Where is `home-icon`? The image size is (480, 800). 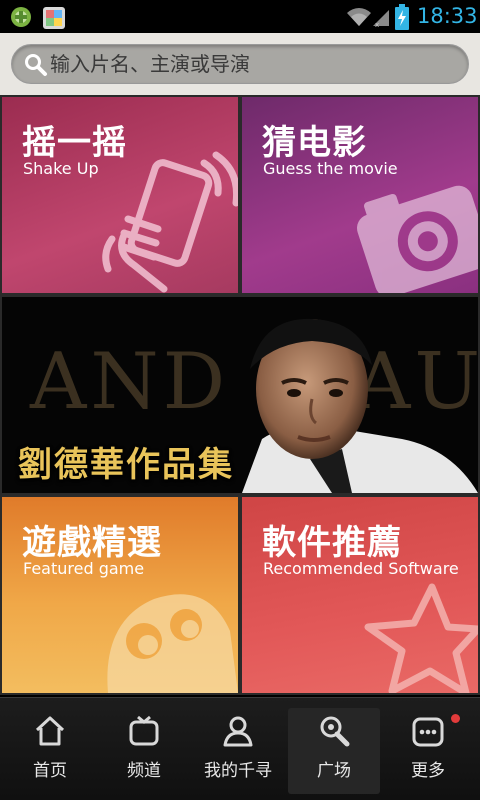 home-icon is located at coordinates (50, 731).